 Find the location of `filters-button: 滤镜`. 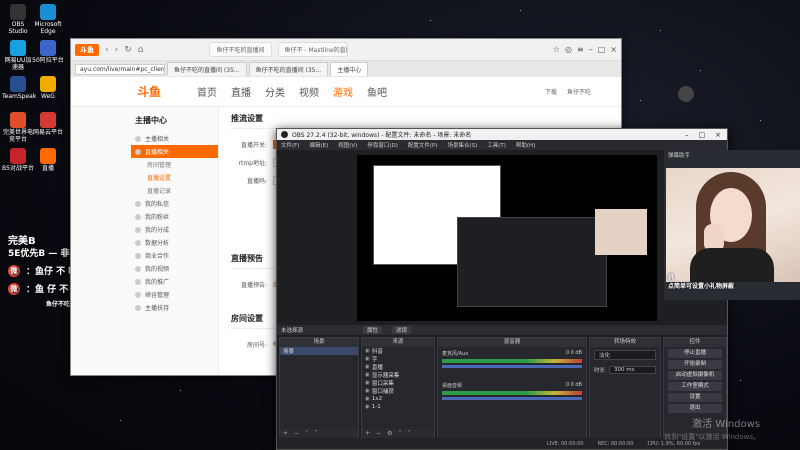

filters-button: 滤镜 is located at coordinates (402, 330).